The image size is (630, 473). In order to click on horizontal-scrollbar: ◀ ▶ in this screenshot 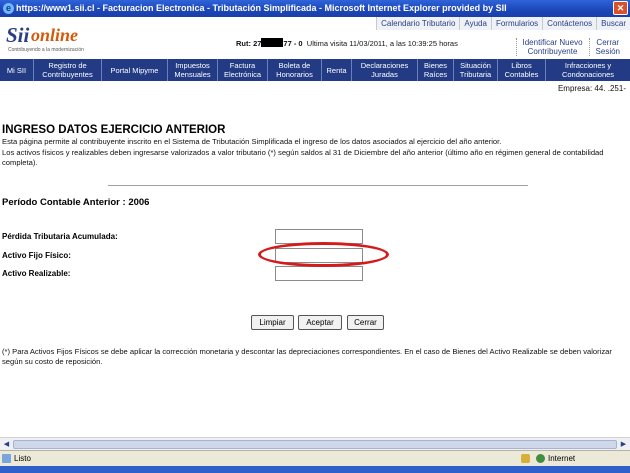, I will do `click(315, 443)`.